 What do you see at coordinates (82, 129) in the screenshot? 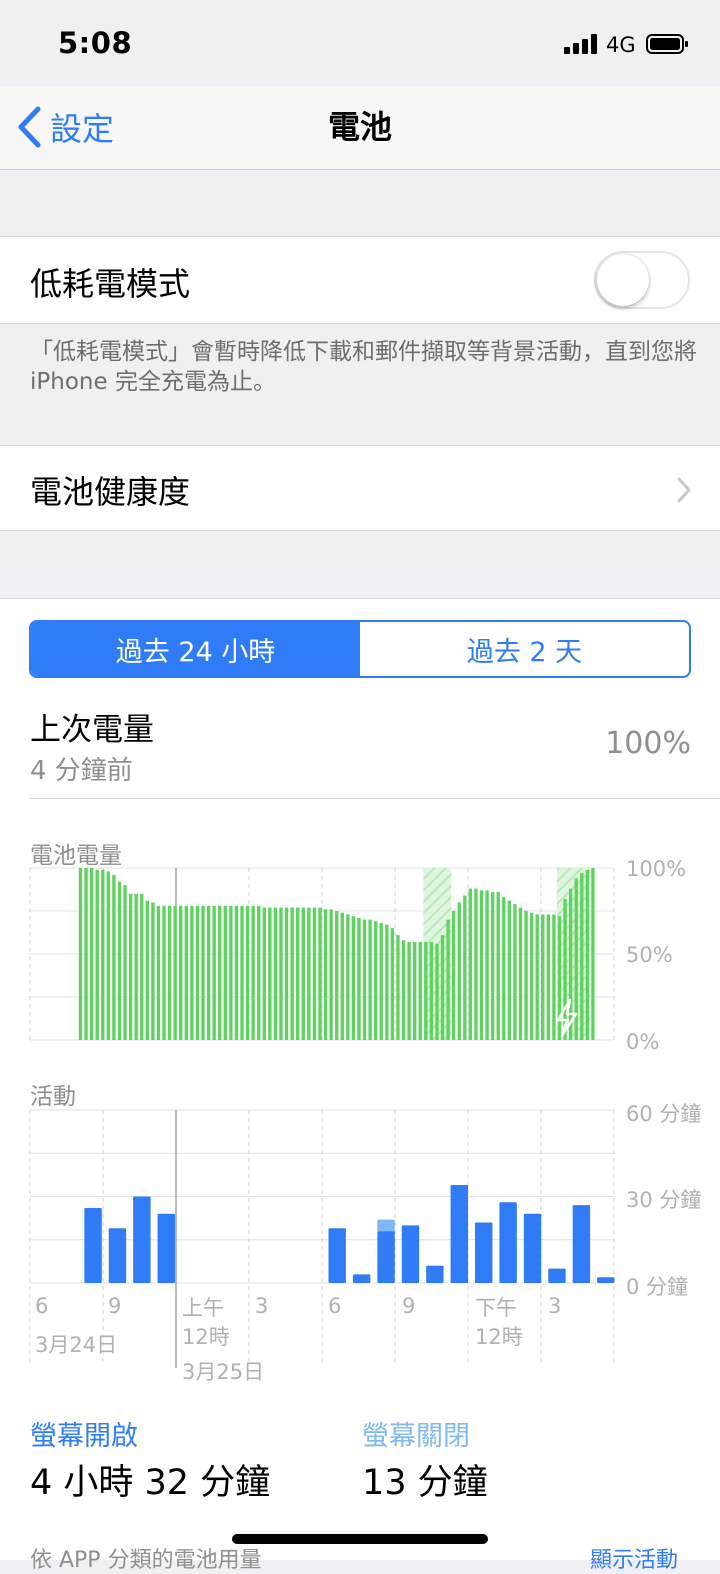
I see `back-button-label: 設定` at bounding box center [82, 129].